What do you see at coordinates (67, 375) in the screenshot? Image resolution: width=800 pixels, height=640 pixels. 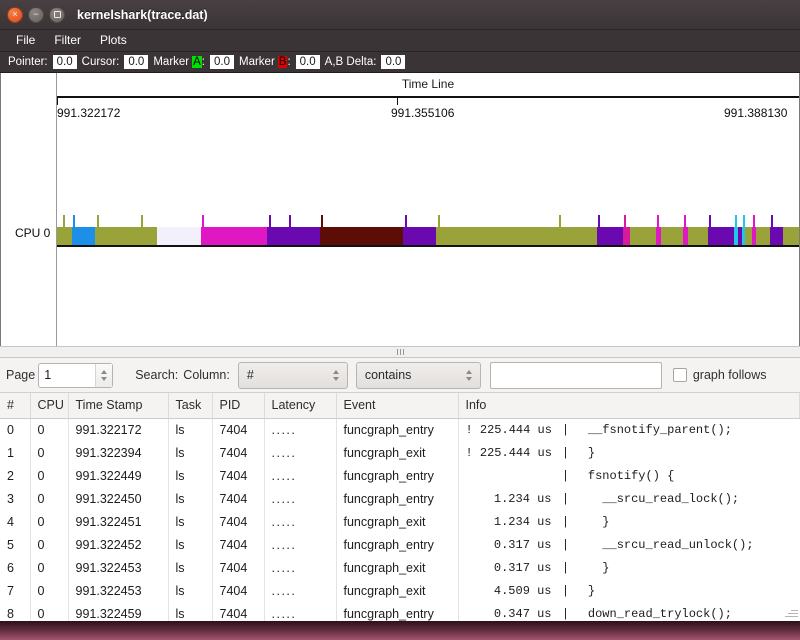 I see `page-input` at bounding box center [67, 375].